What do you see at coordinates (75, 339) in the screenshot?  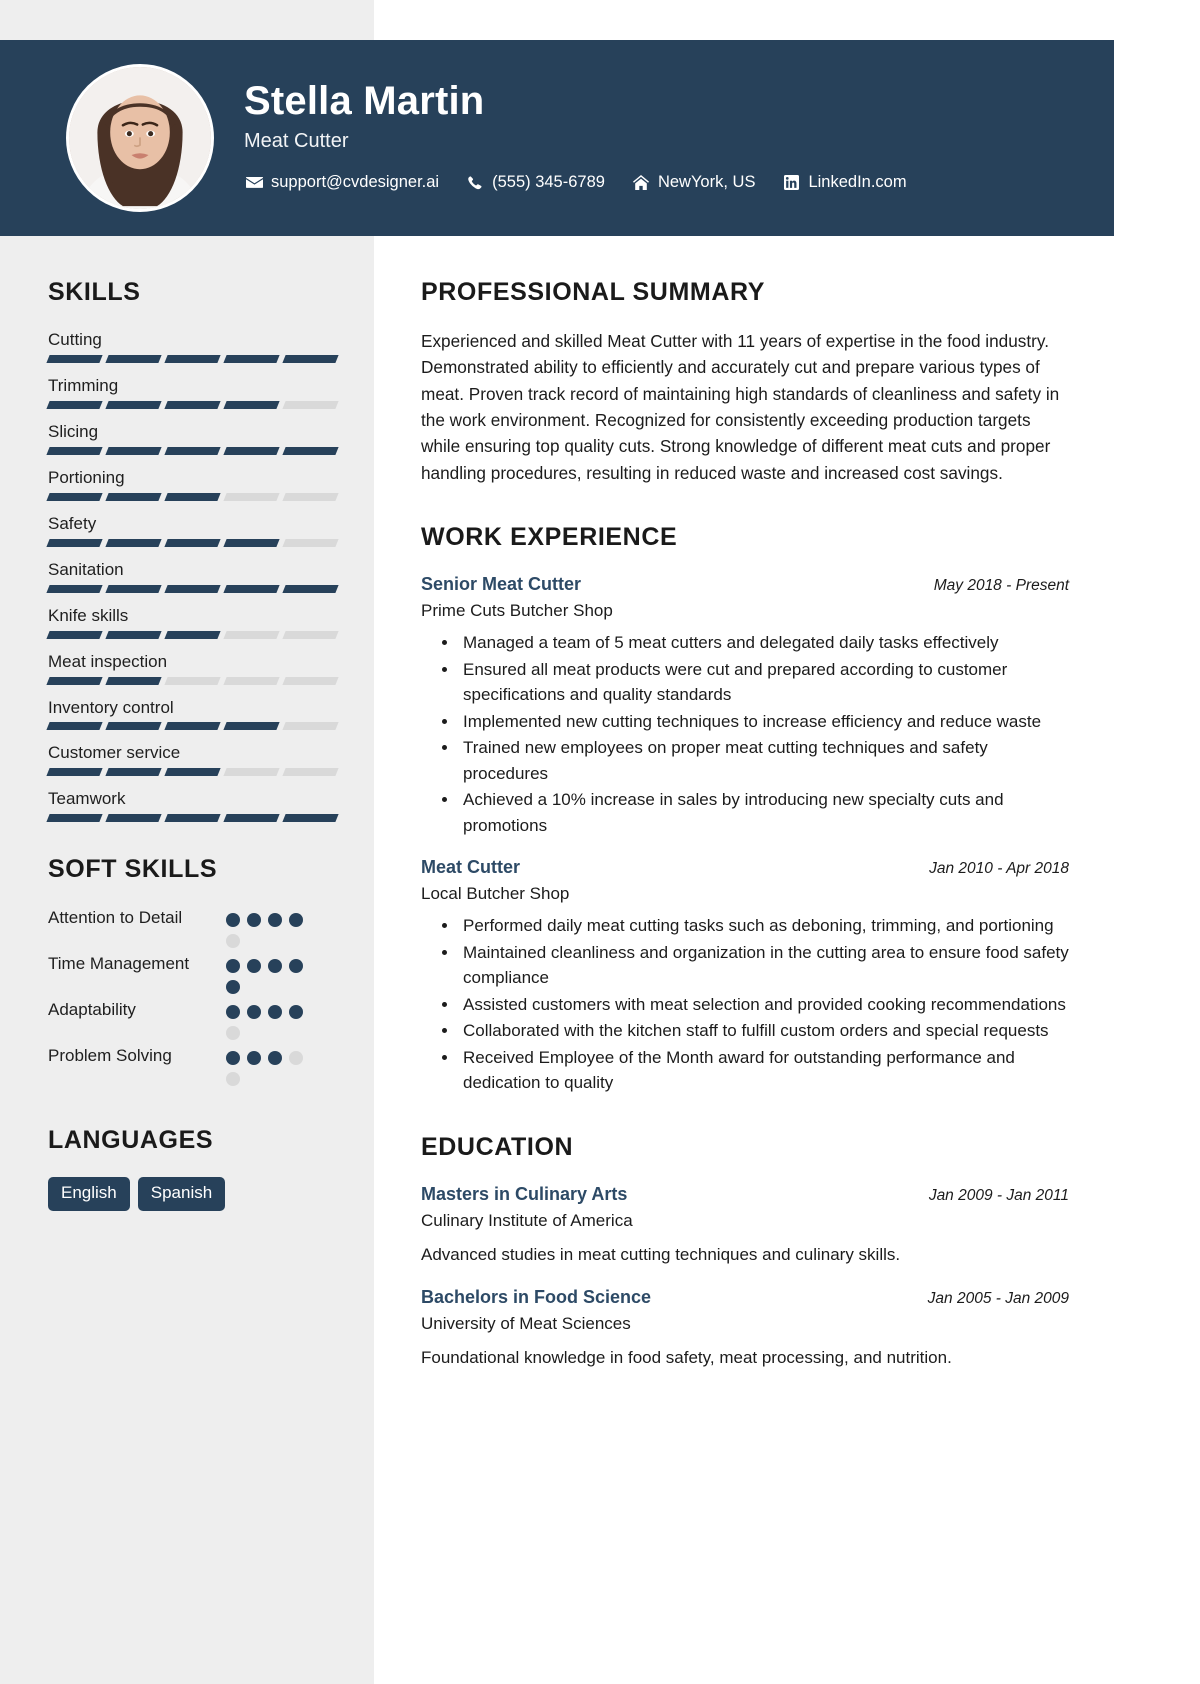 I see `skill-label: Cutting` at bounding box center [75, 339].